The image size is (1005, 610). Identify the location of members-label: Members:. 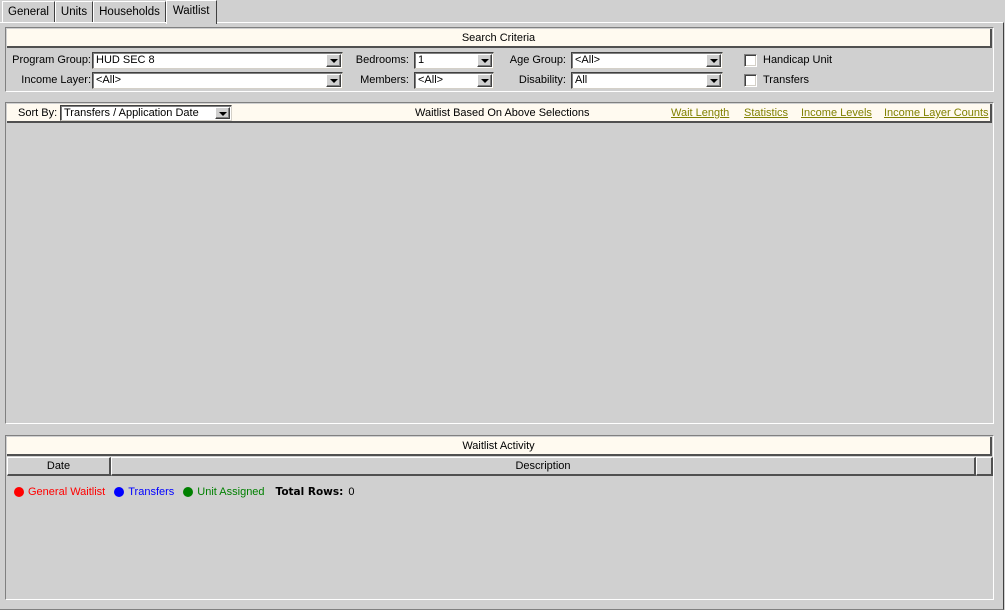
(384, 80).